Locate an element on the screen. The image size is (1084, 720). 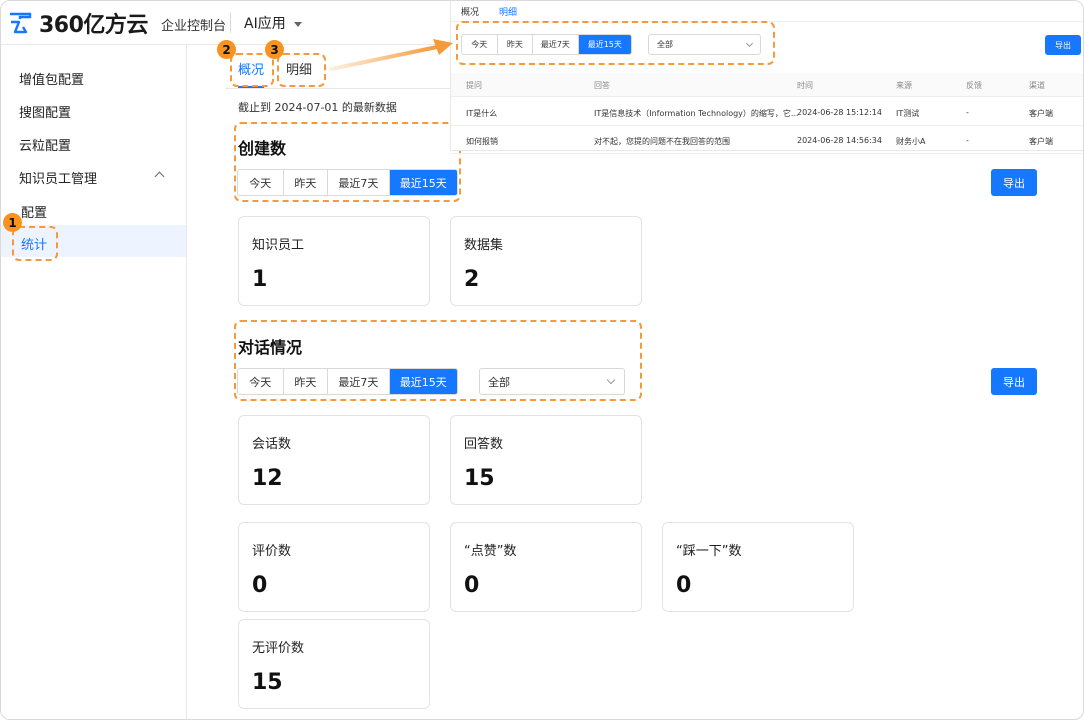
column-header-source: 来源 is located at coordinates (904, 85).